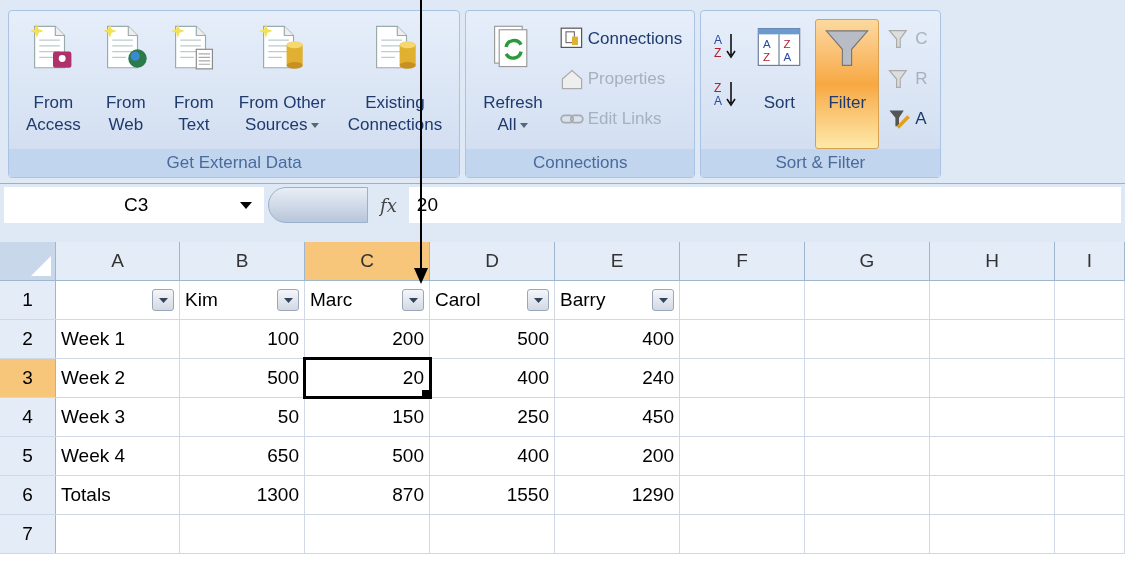 Image resolution: width=1125 pixels, height=579 pixels. I want to click on triangle-icon, so click(41, 266).